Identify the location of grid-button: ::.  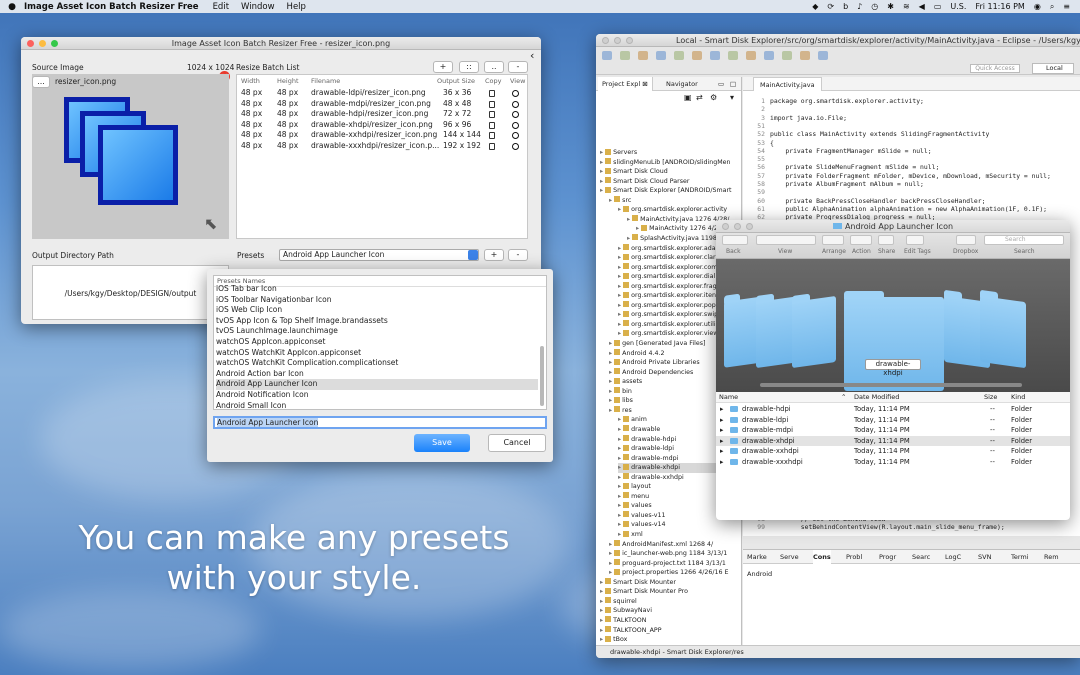
(469, 67).